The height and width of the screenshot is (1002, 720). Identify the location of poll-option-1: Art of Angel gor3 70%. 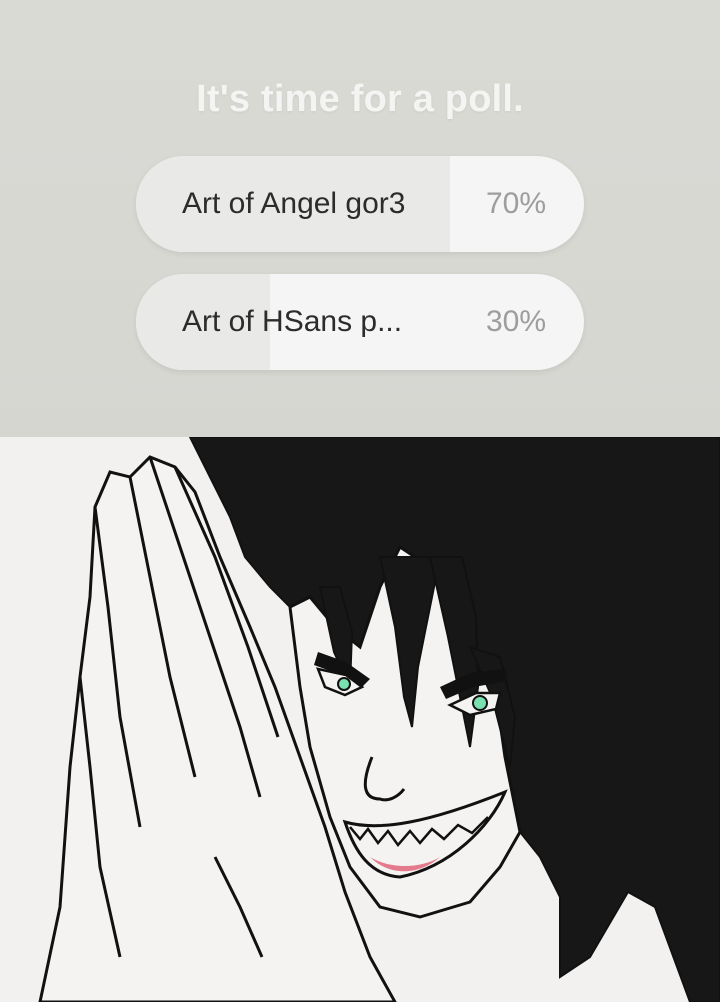
(360, 204).